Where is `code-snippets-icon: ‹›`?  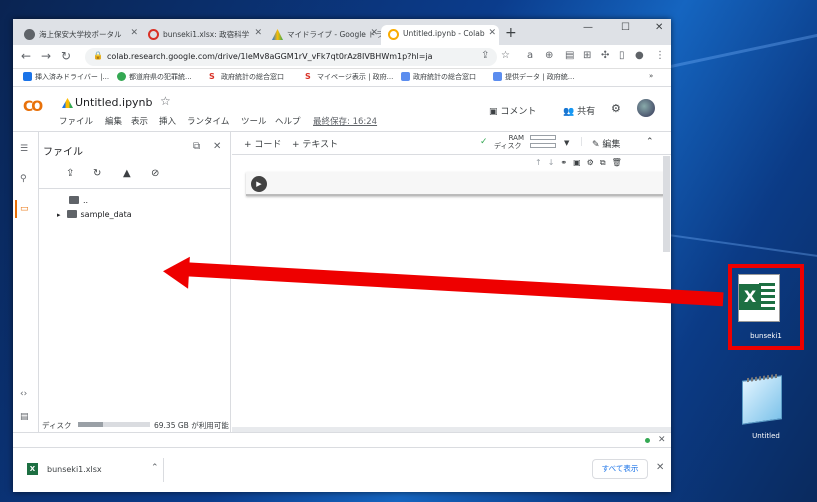 code-snippets-icon: ‹› is located at coordinates (23, 394).